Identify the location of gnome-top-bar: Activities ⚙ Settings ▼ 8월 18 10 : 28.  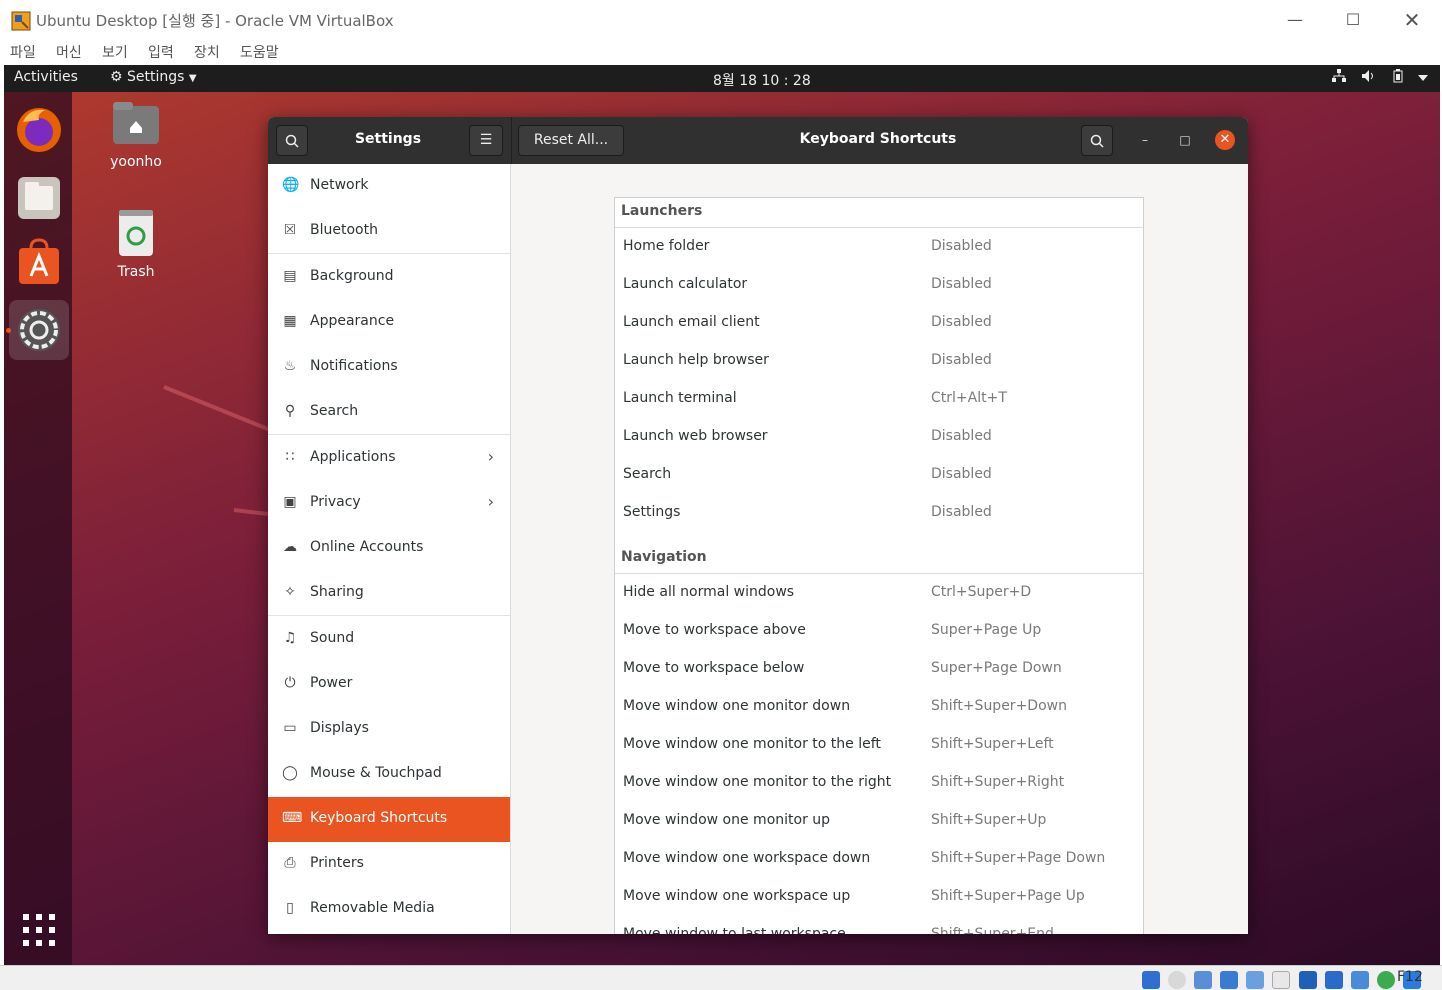
(722, 78).